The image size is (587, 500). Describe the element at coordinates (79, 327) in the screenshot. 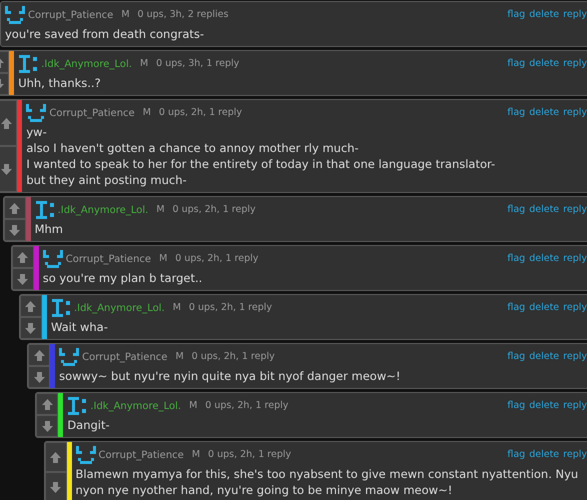

I see `comment-text: Wait wha-` at that location.